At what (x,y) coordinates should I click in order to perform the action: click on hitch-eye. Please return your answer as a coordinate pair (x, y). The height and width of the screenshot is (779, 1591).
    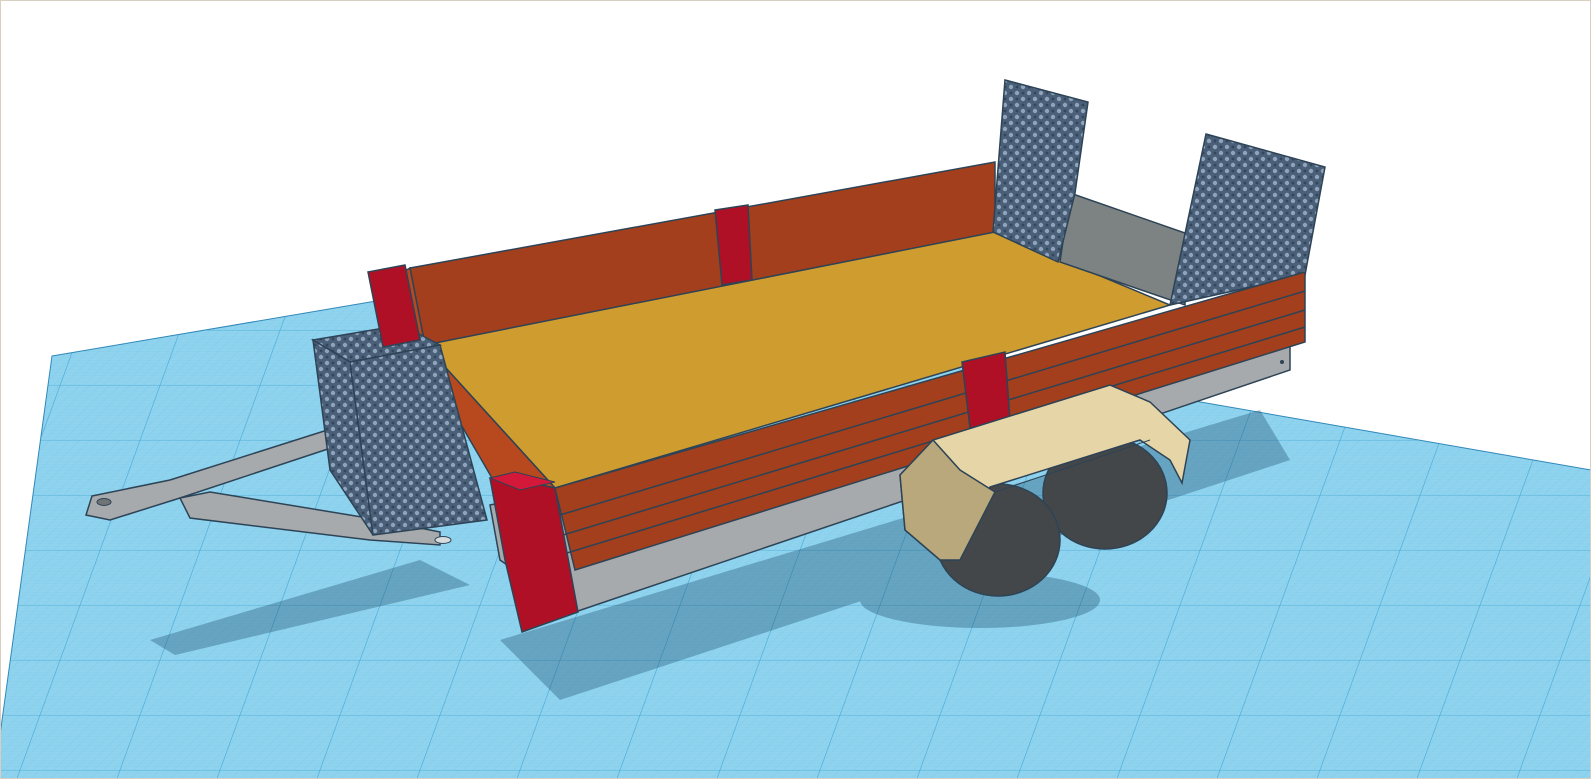
    Looking at the image, I should click on (104, 502).